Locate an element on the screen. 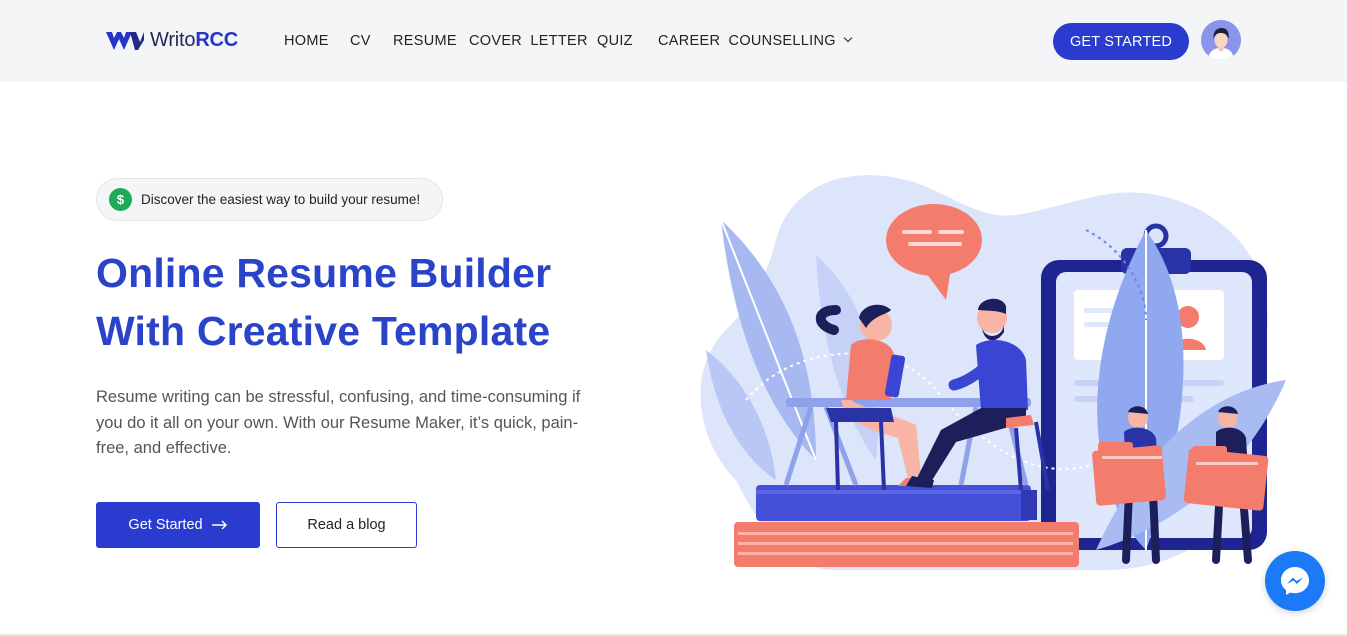 This screenshot has width=1347, height=636. logo-text: WritoRCC is located at coordinates (194, 40).